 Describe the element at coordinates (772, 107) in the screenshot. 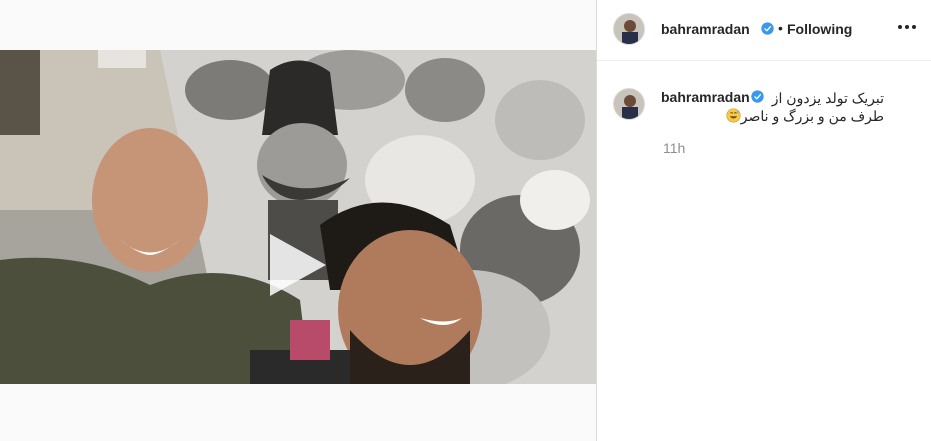

I see `post-caption: تبریک تولد یزدون از طرف من و بزرگ و ناصر` at that location.